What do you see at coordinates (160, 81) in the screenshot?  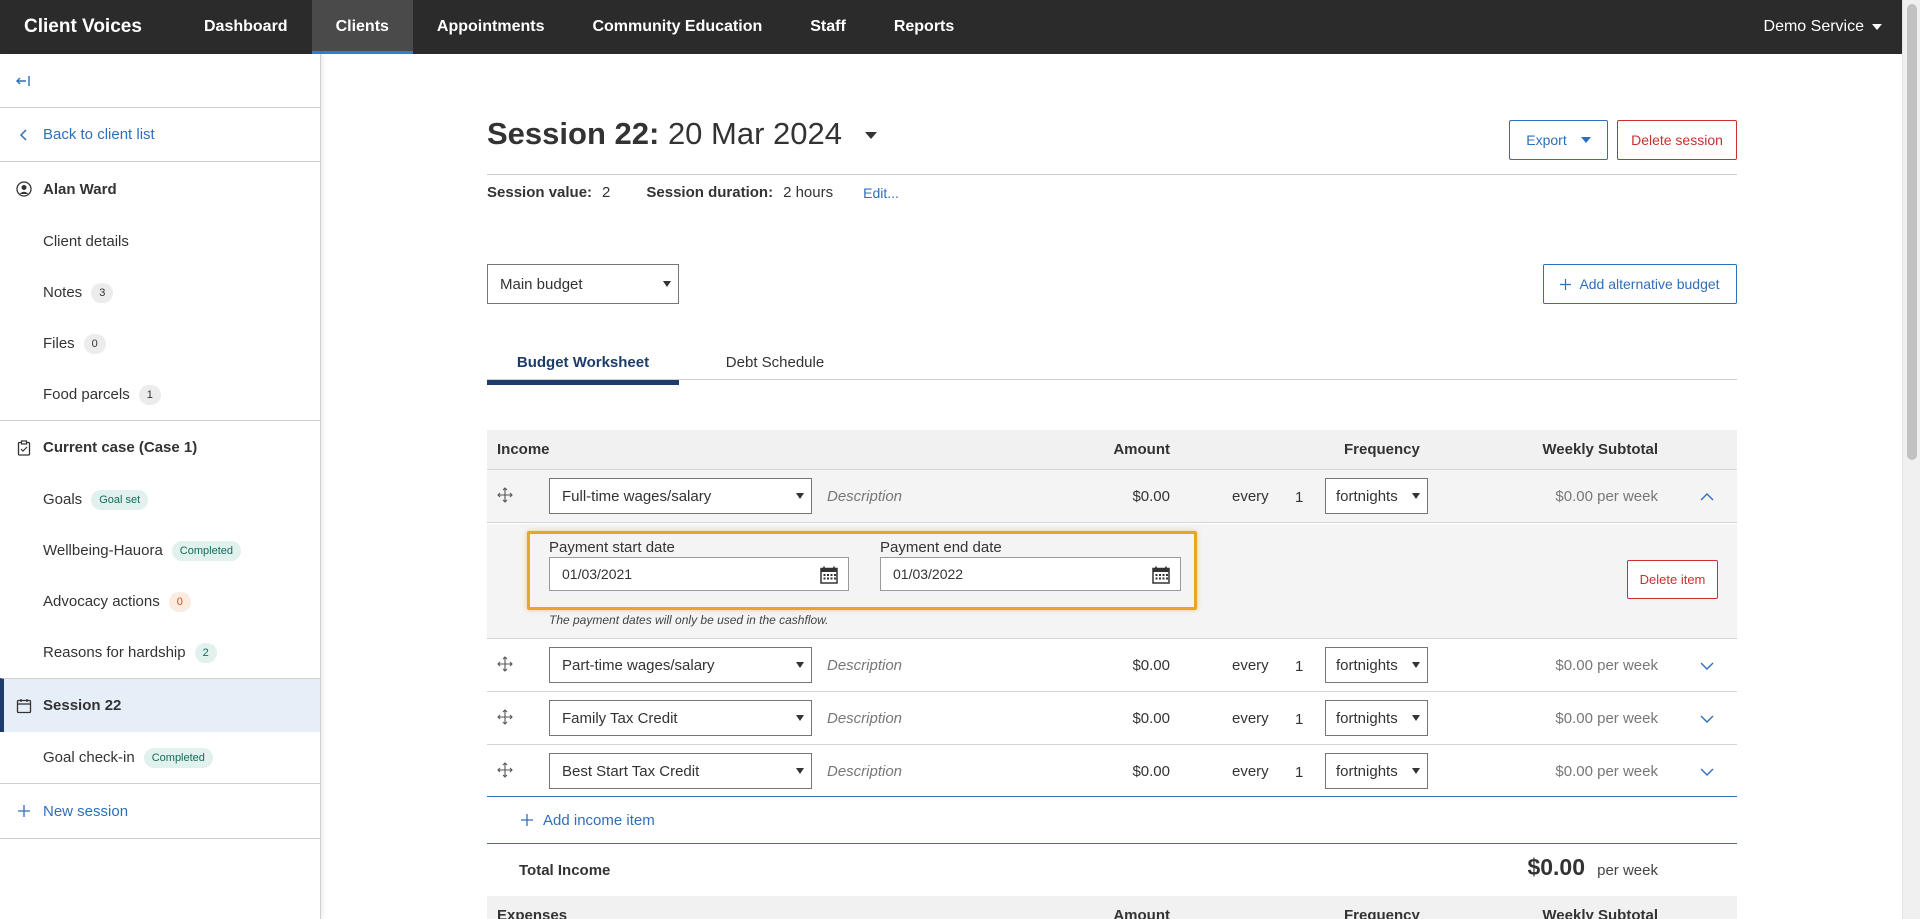 I see `collapse-sidebar-button` at bounding box center [160, 81].